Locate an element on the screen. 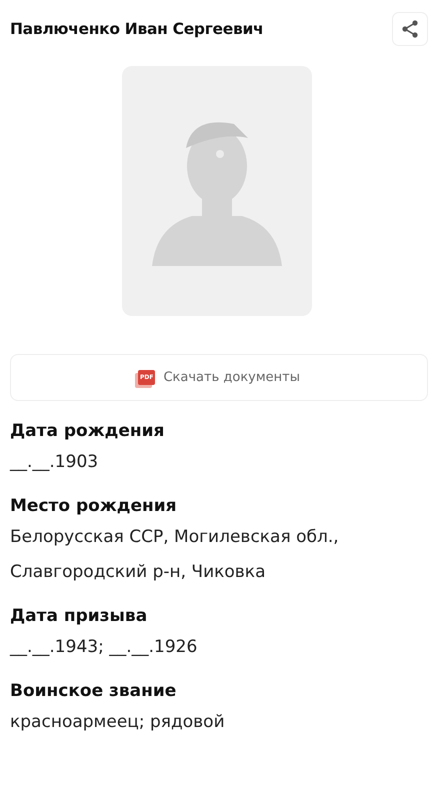 This screenshot has width=434, height=788. field-value: __.__.1943; __.__.1926 is located at coordinates (104, 647).